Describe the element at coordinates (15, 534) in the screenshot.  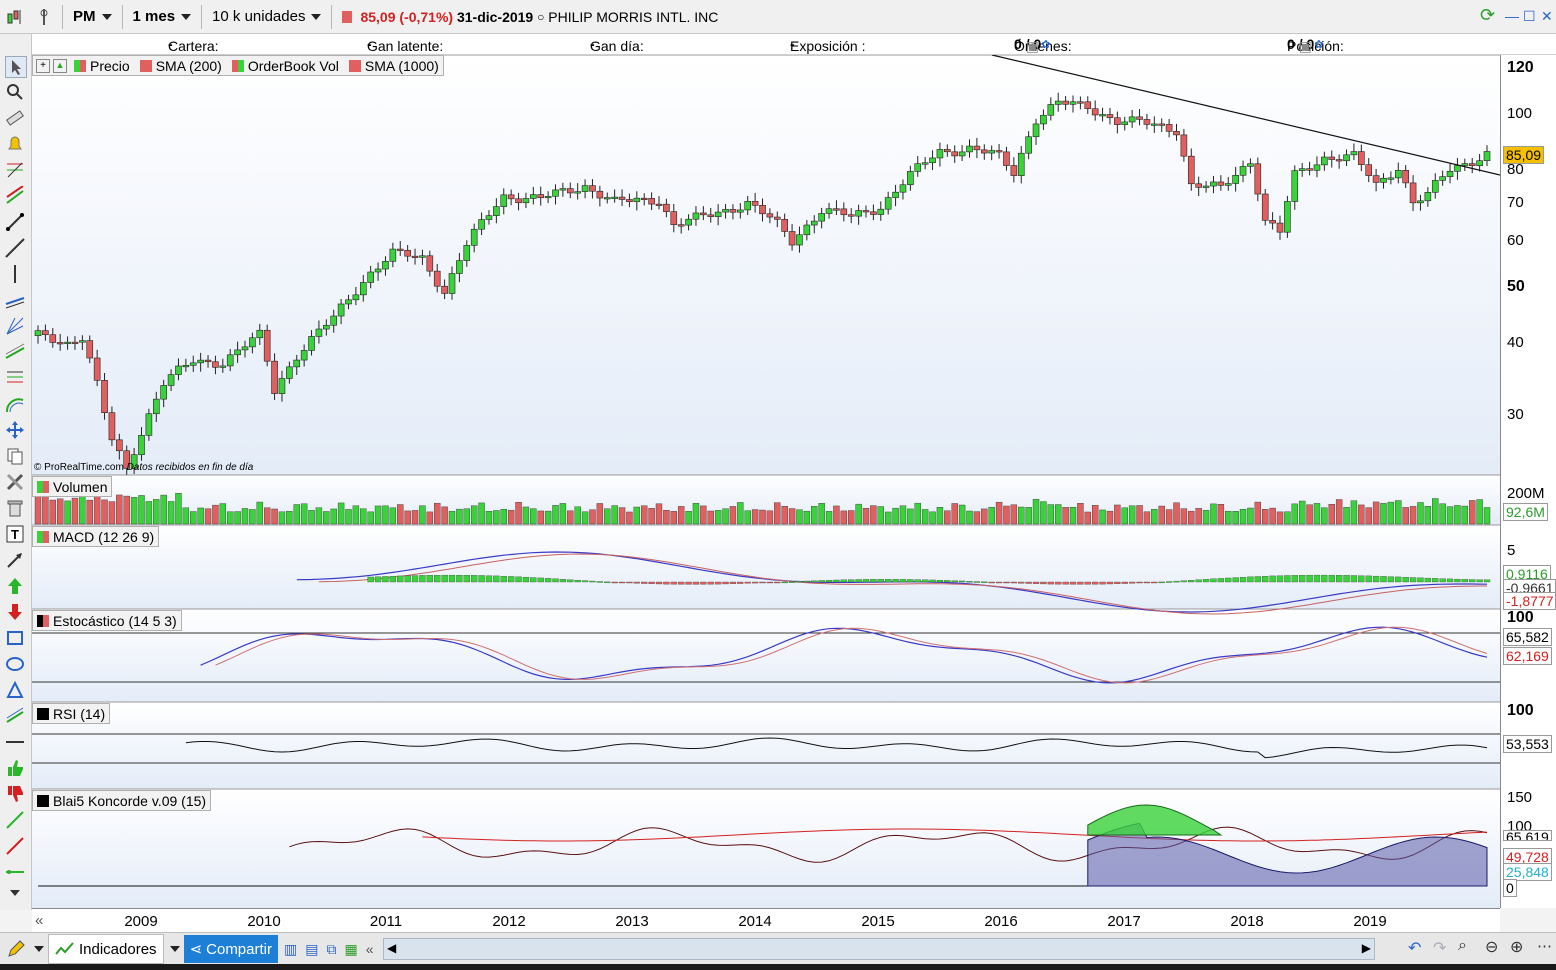
I see `text-icon: T` at that location.